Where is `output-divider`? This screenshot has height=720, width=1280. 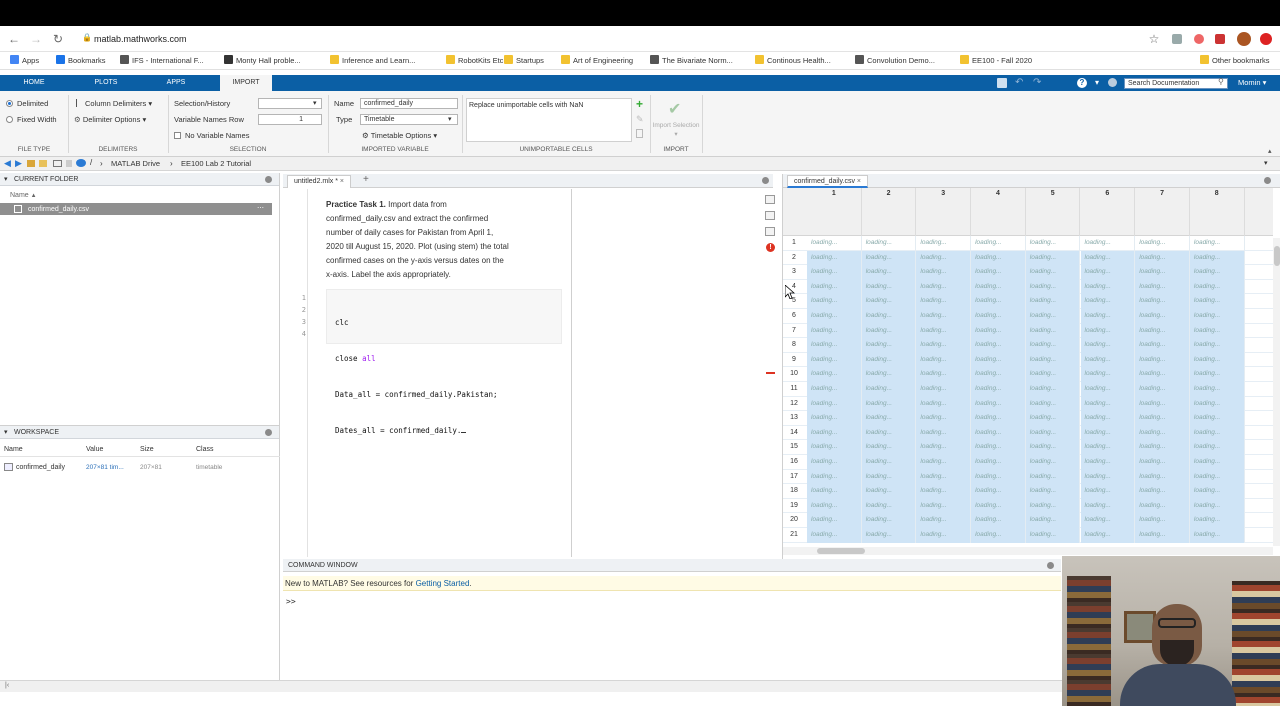
output-divider is located at coordinates (571, 373).